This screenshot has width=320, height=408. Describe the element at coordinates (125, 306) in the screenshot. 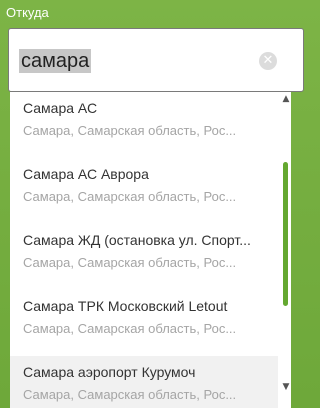

I see `list-item-name: Самара ТРК Московский Letout` at that location.